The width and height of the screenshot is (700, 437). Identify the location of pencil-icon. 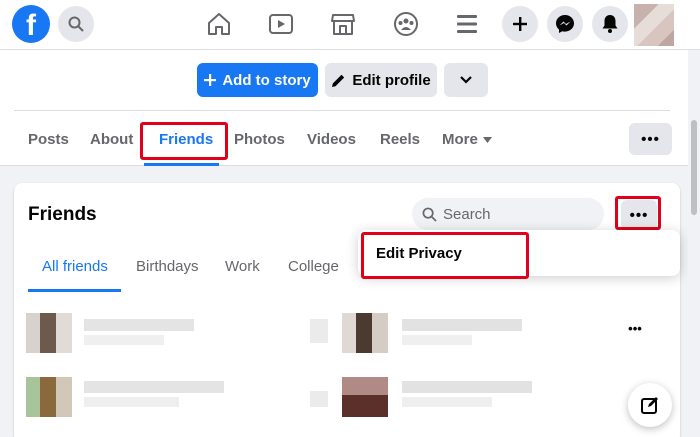
(338, 80).